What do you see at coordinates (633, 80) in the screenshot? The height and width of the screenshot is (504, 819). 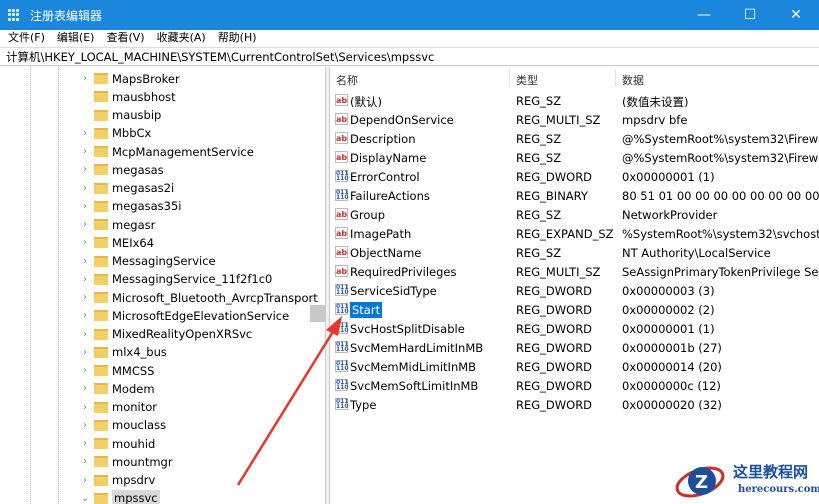 I see `column-data: 数据` at bounding box center [633, 80].